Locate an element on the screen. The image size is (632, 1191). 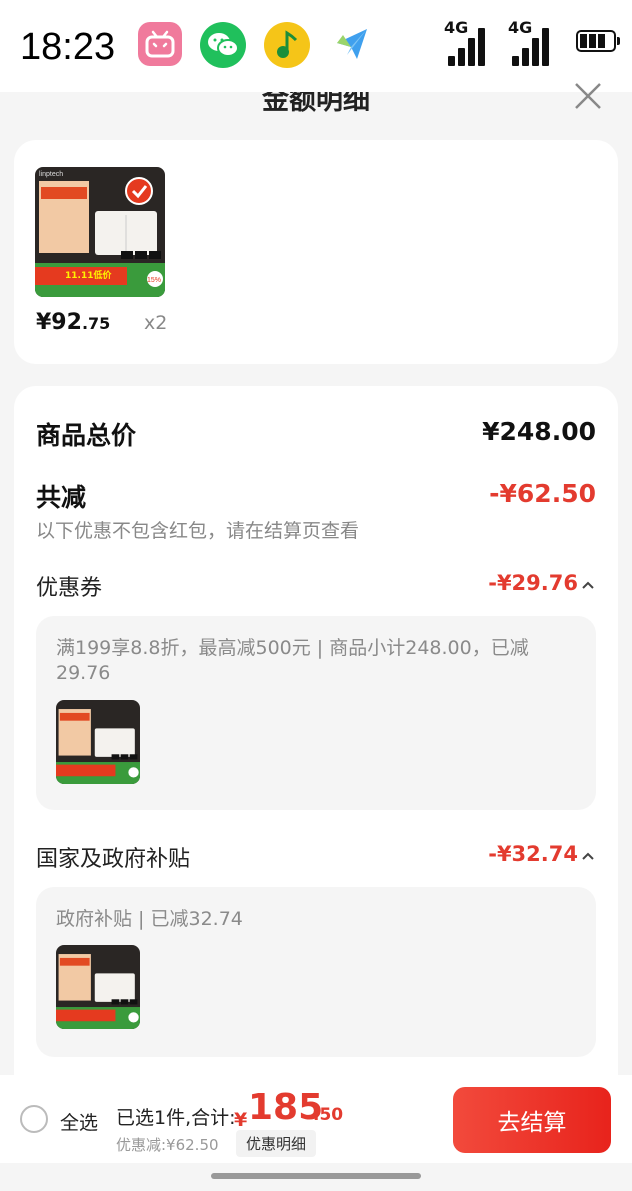
status-time: 18:23 is located at coordinates (68, 47).